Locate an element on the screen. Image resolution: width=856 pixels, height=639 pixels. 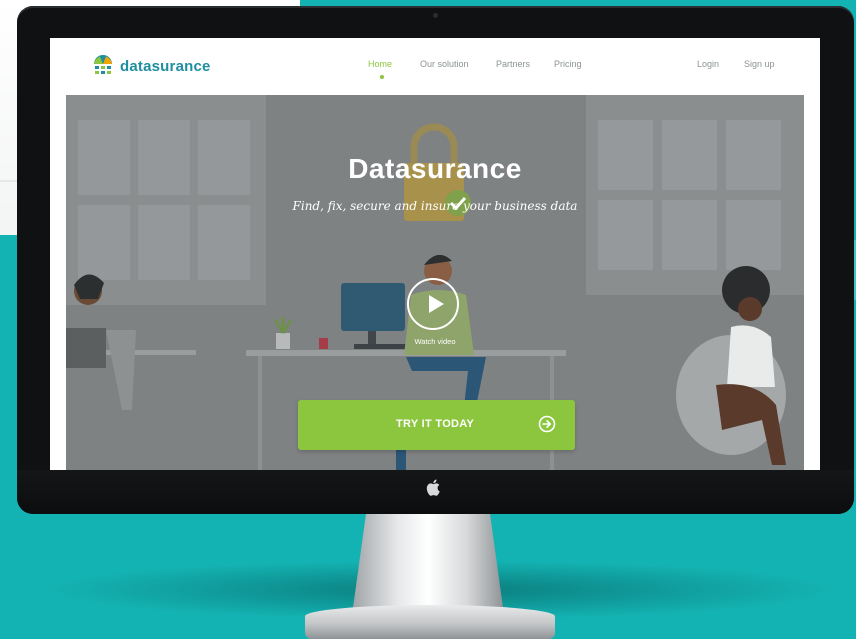
try-it-today-button: TRY IT TODAY is located at coordinates (436, 425).